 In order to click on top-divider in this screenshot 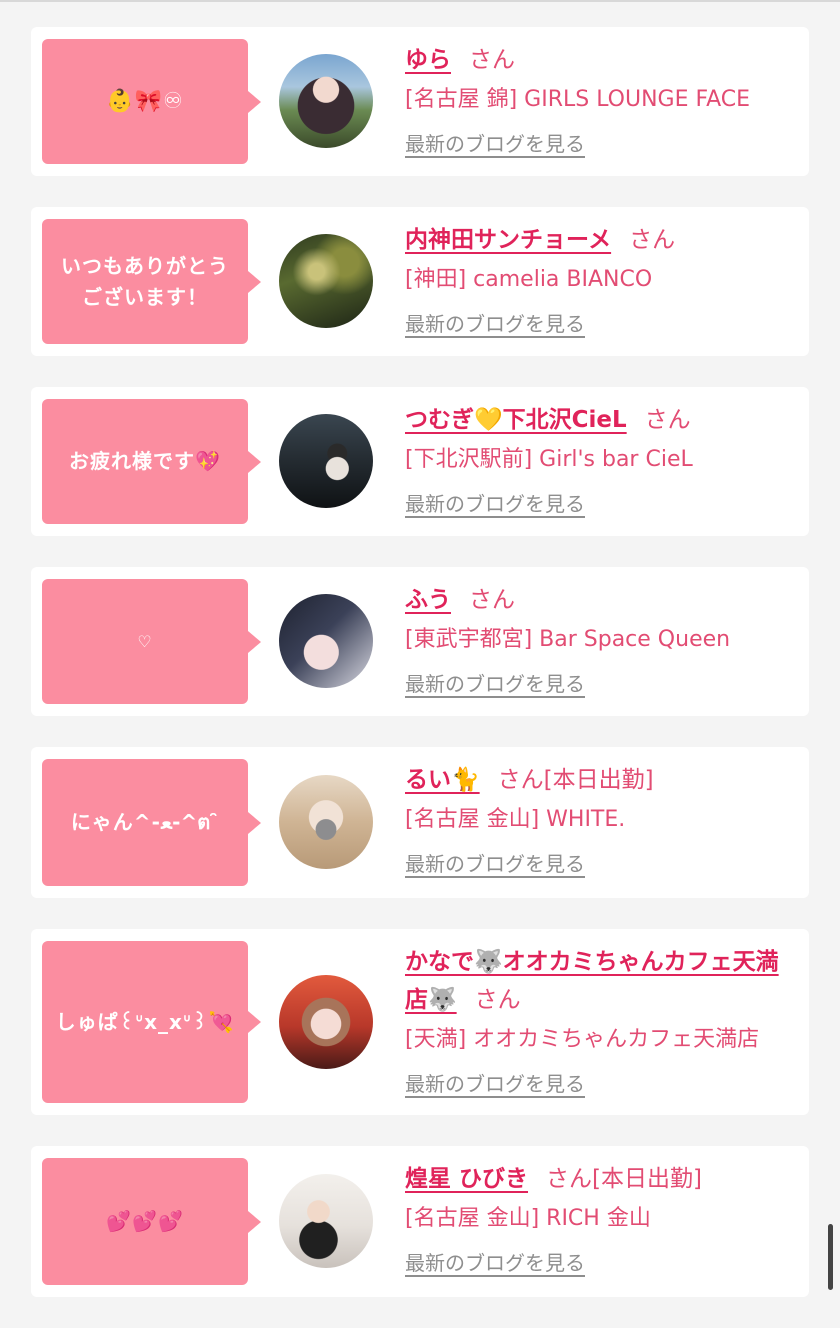, I will do `click(420, 1)`.